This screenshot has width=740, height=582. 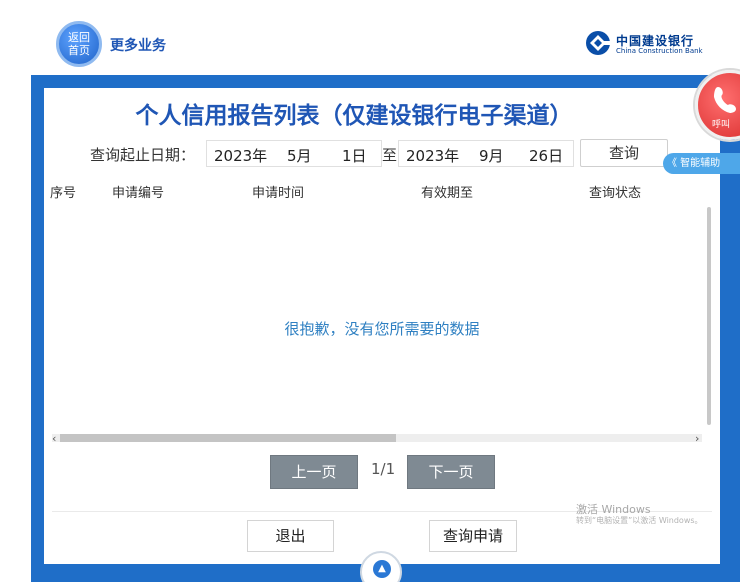 What do you see at coordinates (725, 100) in the screenshot?
I see `phone-icon` at bounding box center [725, 100].